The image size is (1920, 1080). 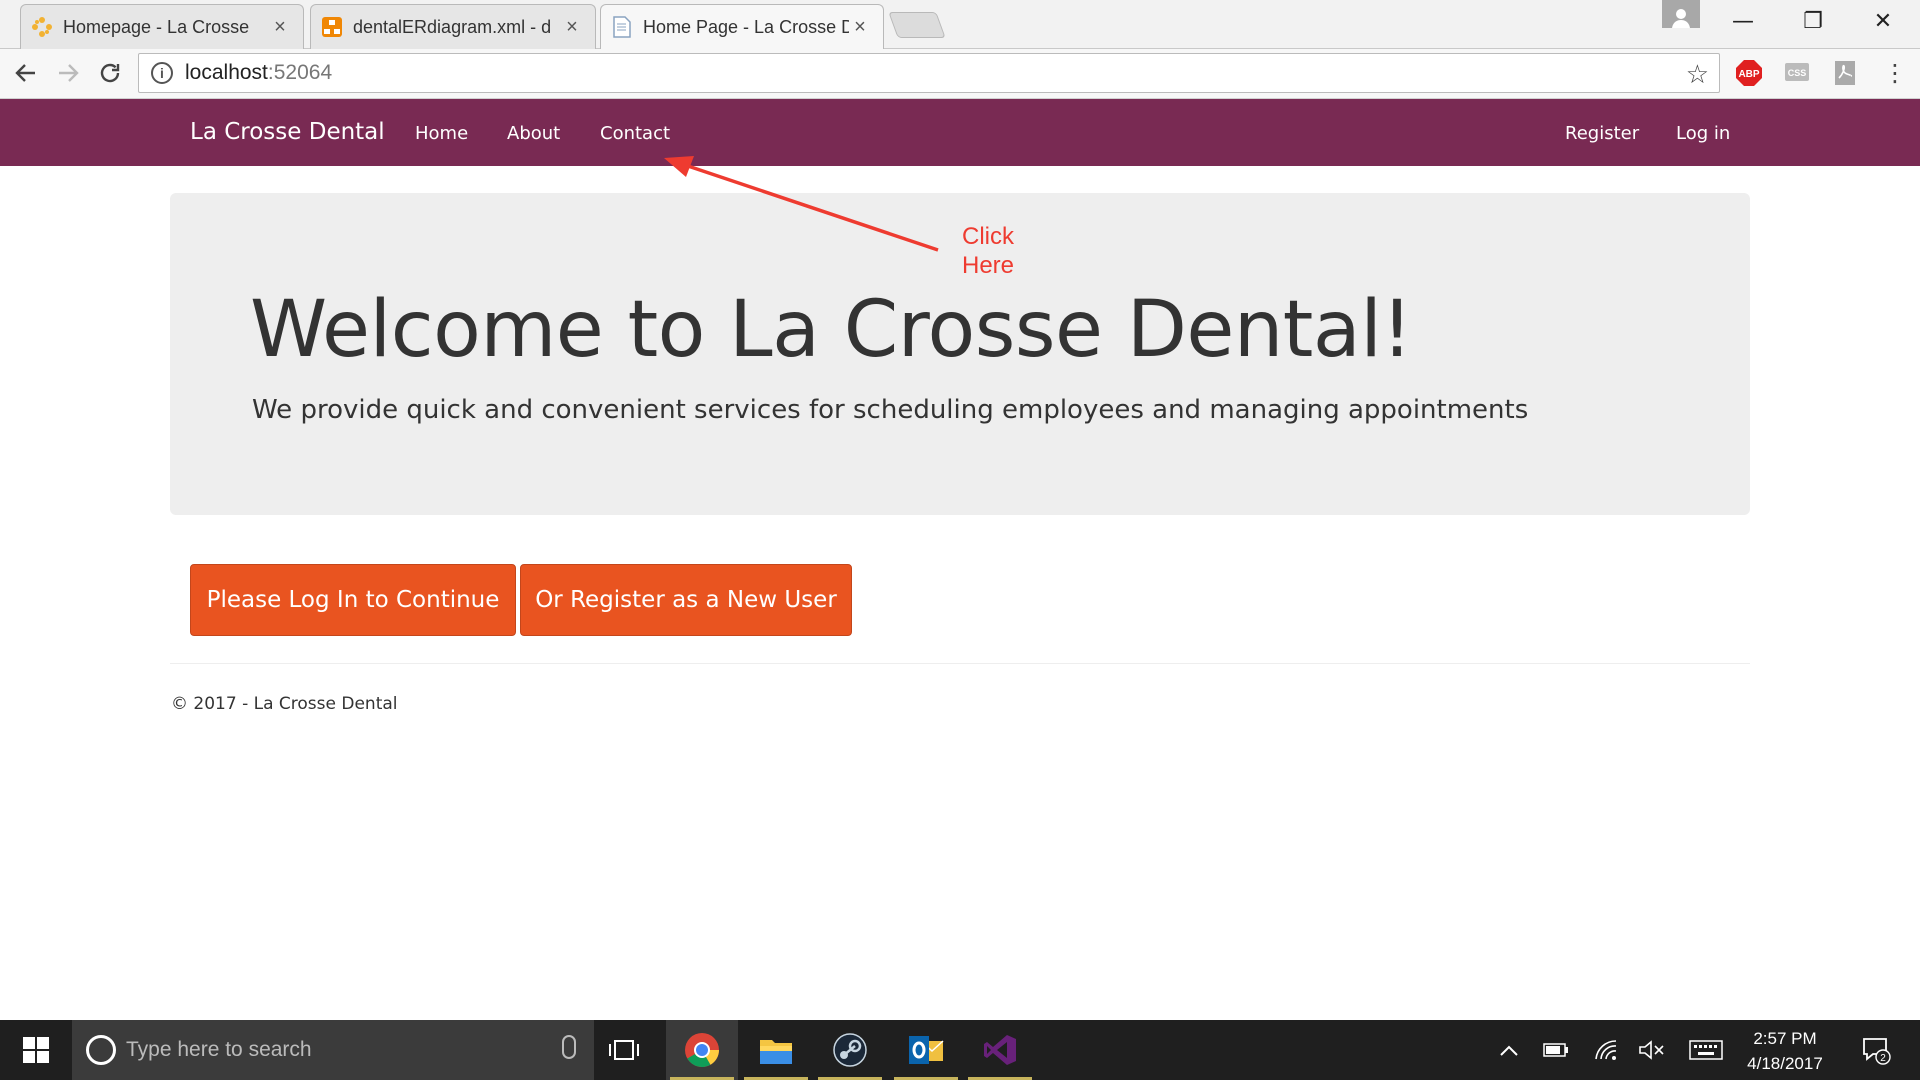 I want to click on show-hidden-icons-icon, so click(x=1509, y=1050).